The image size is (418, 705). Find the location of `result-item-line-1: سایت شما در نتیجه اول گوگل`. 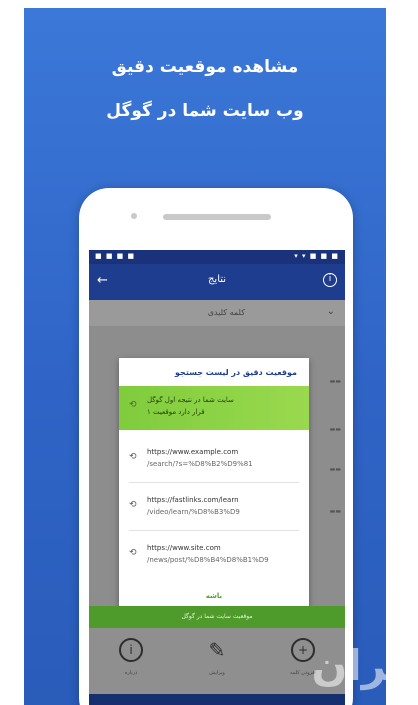

result-item-line-1: سایت شما در نتیجه اول گوگل is located at coordinates (190, 400).